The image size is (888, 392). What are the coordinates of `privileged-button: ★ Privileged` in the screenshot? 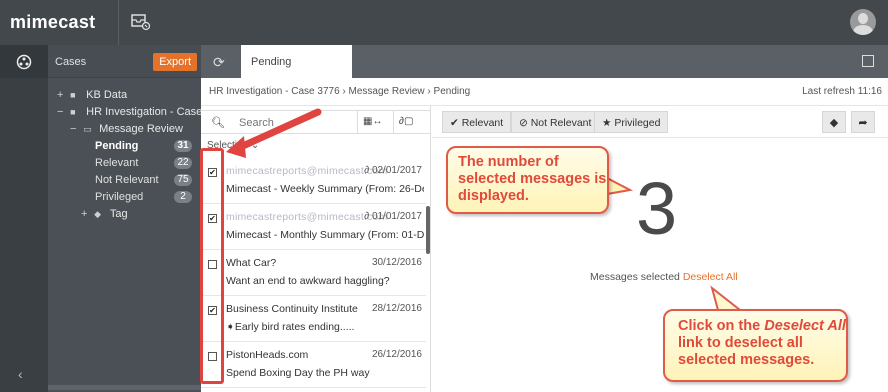 It's located at (631, 122).